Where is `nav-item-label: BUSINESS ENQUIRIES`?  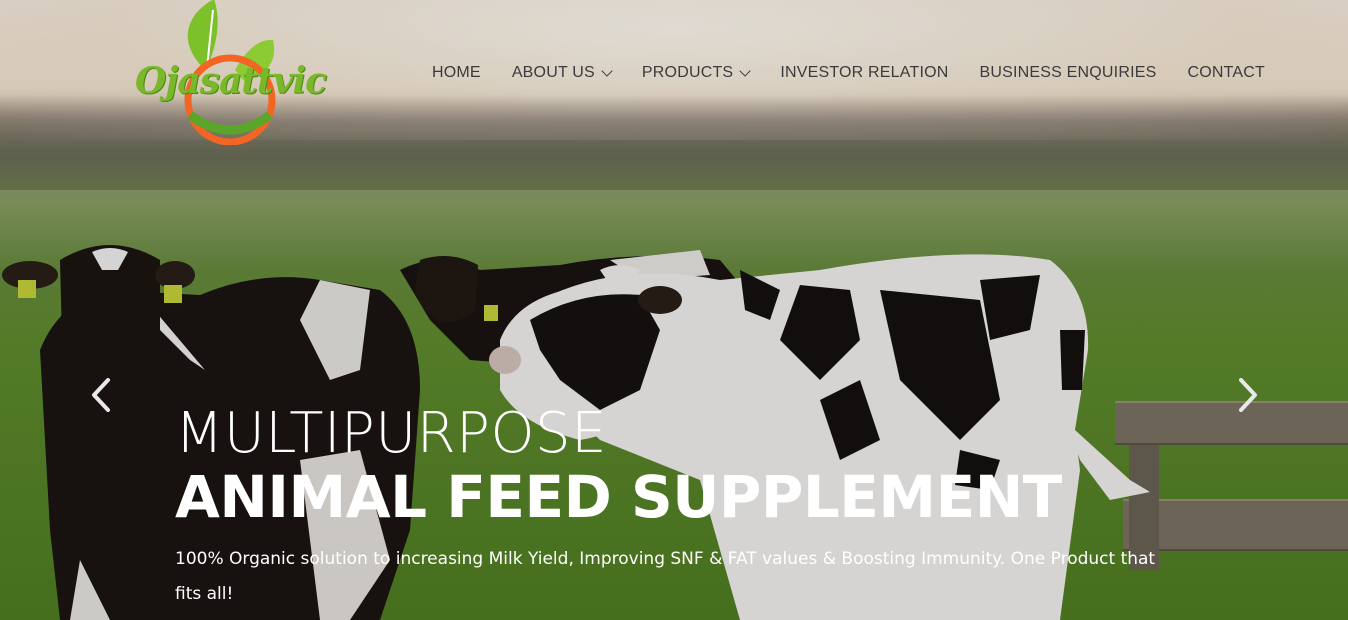 nav-item-label: BUSINESS ENQUIRIES is located at coordinates (1068, 72).